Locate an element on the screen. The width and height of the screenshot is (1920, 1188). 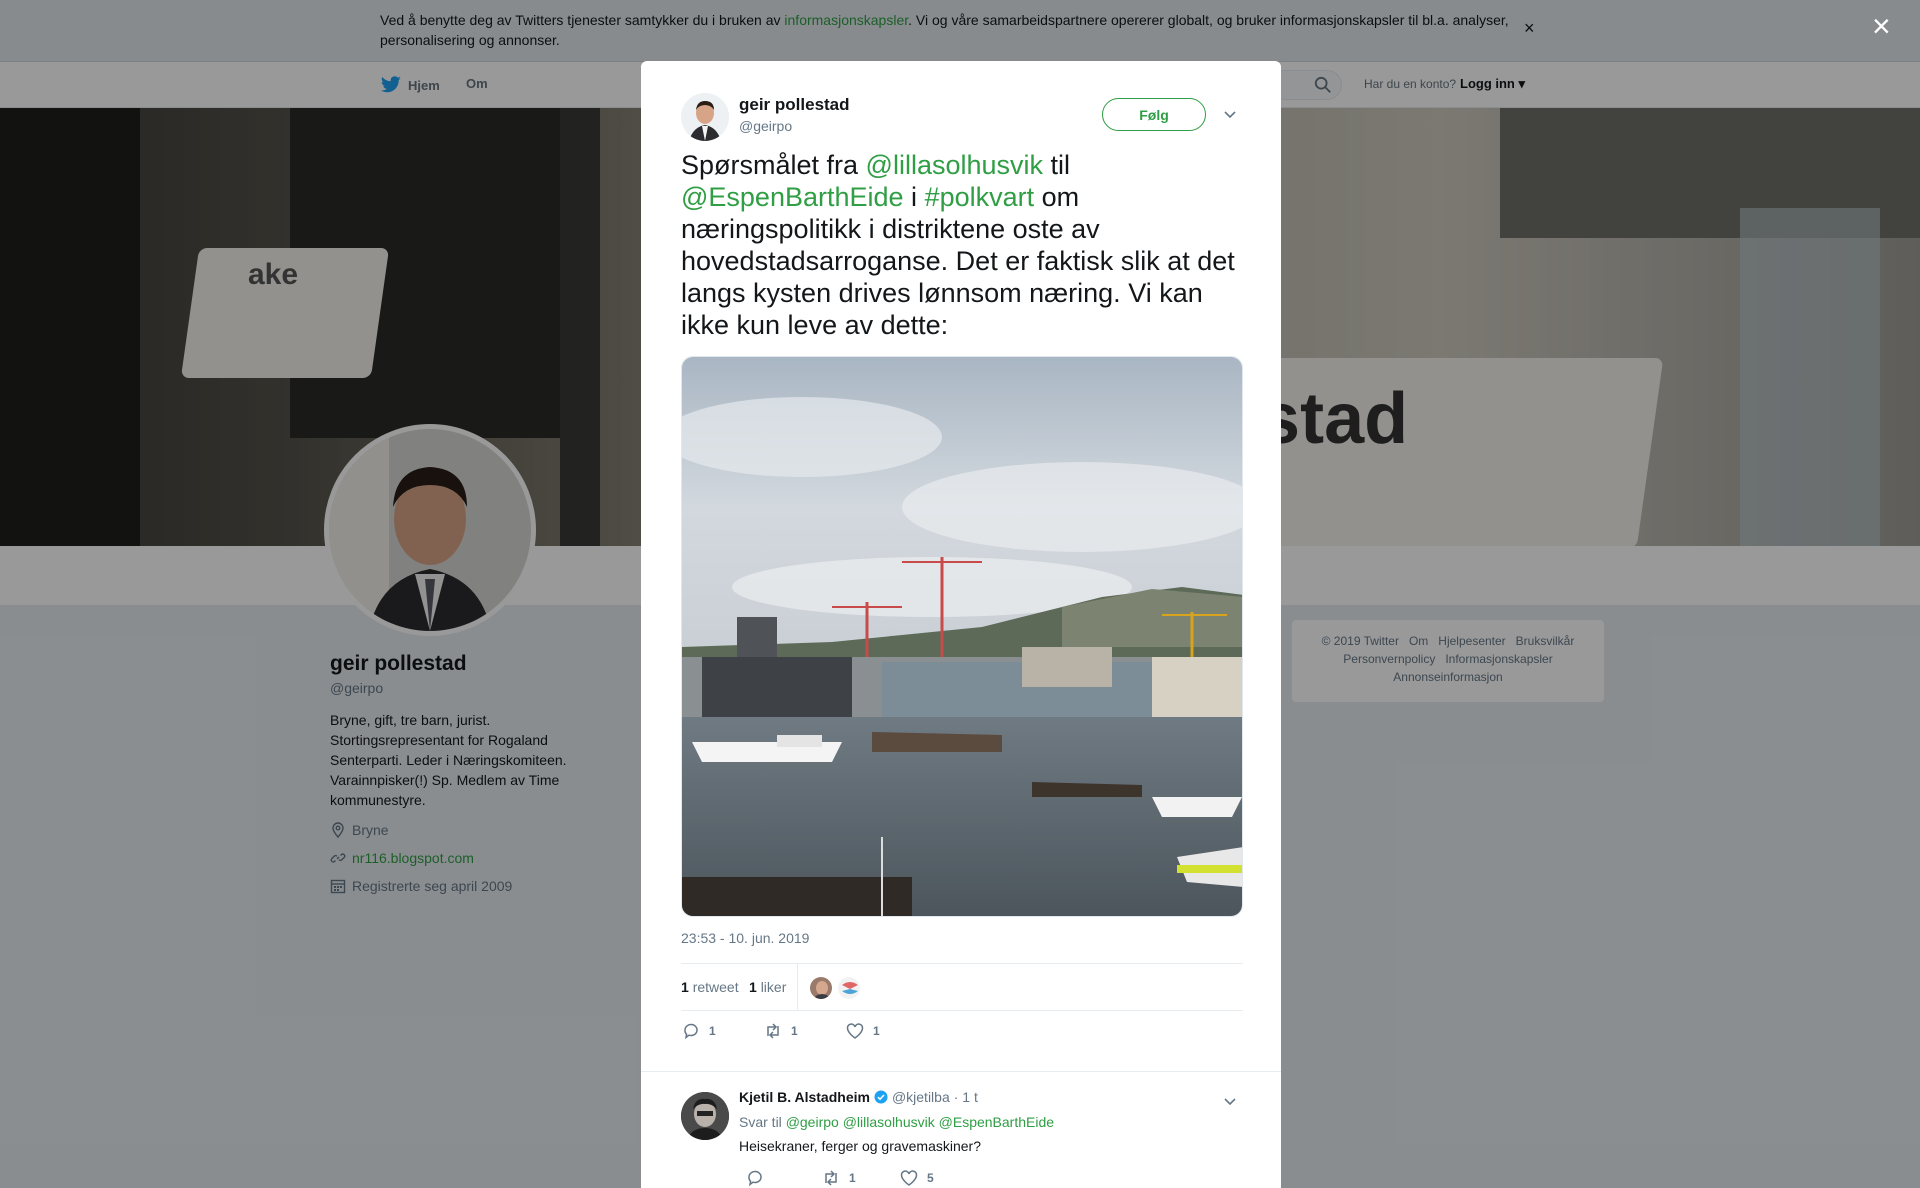
tweet-timestamp: 23:53 - 10. jun. 2019 is located at coordinates (745, 938).